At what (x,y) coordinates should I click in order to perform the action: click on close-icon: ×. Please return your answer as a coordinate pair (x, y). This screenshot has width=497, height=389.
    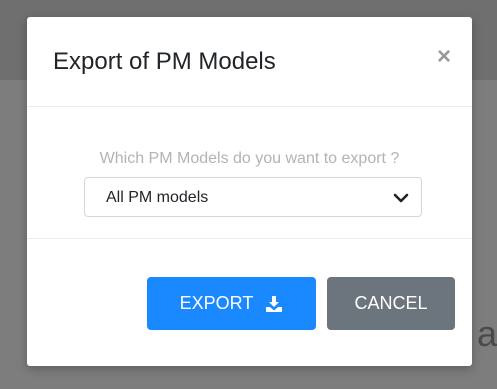
    Looking at the image, I should click on (443, 56).